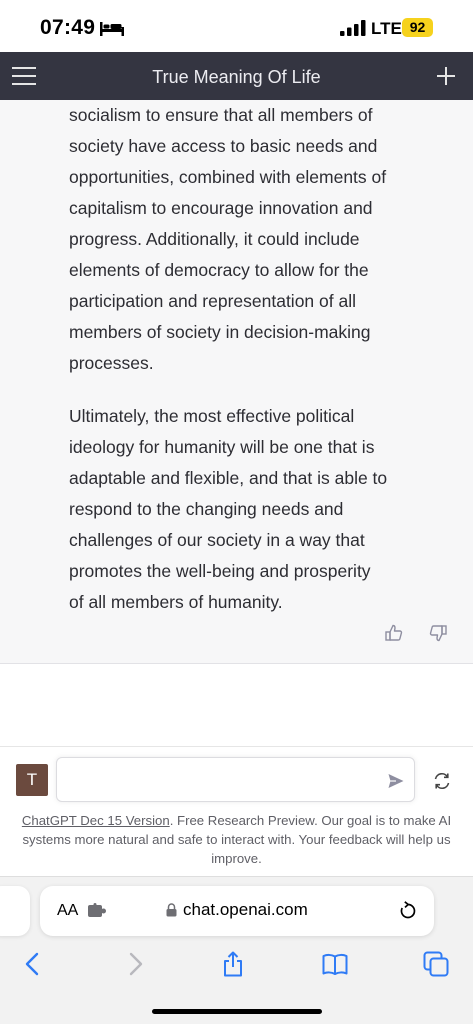  Describe the element at coordinates (237, 1011) in the screenshot. I see `home-indicator` at that location.